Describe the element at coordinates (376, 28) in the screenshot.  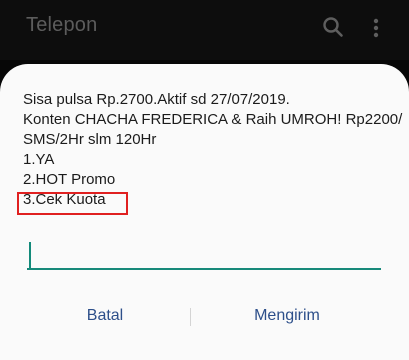
I see `more-vert-icon` at that location.